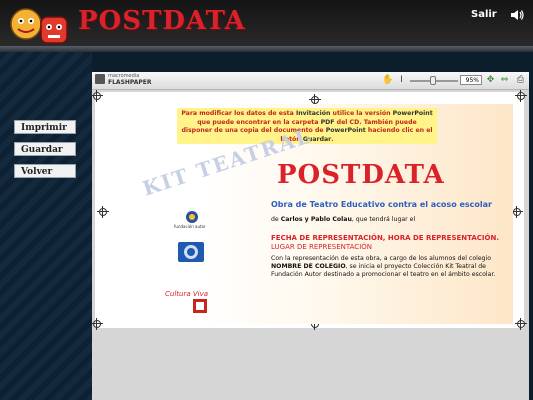  Describe the element at coordinates (520, 80) in the screenshot. I see `print-icon: ⎙` at that location.